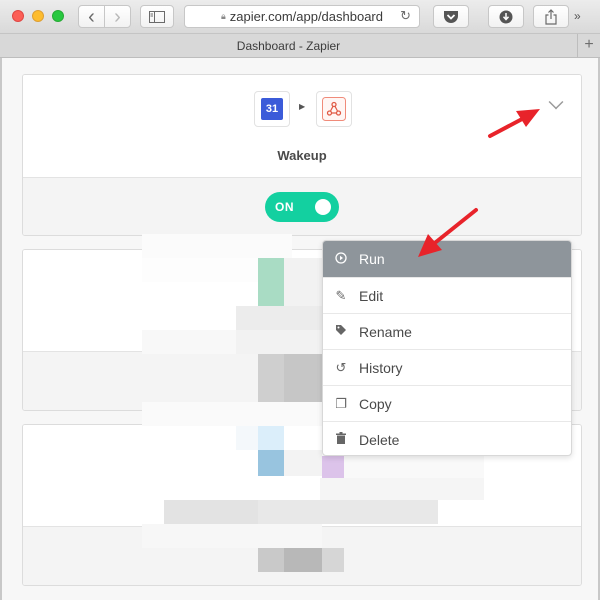  I want to click on overflow-chevron-icon: », so click(577, 16).